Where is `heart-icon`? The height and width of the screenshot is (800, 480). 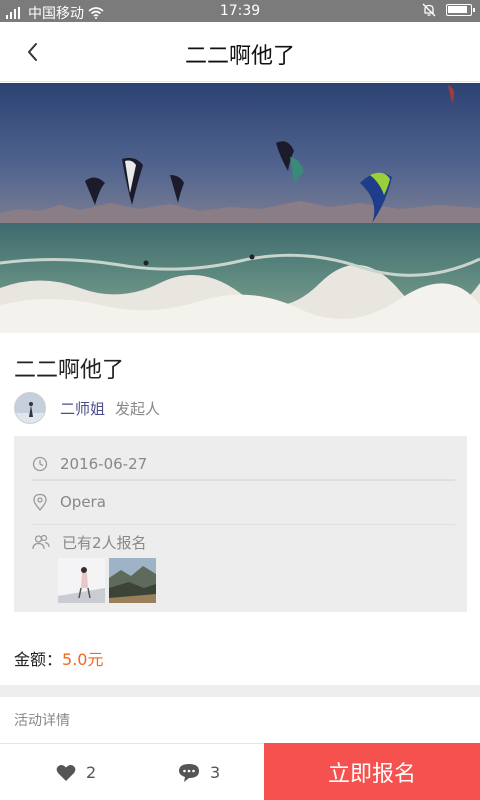
heart-icon is located at coordinates (66, 772).